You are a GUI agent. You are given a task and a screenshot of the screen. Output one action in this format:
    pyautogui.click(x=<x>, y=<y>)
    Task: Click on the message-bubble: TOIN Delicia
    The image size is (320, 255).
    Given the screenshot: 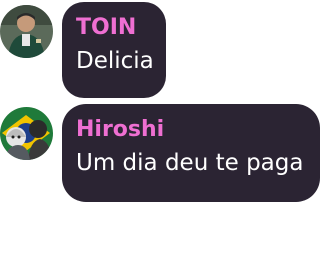 What is the action you would take?
    pyautogui.click(x=114, y=50)
    